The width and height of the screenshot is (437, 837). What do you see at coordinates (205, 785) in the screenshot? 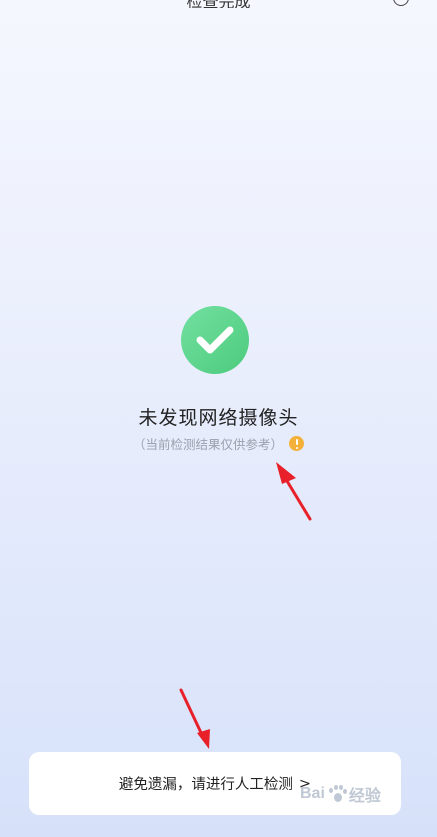
I see `manual-check-label: 避免遗漏，请进行人工检测` at bounding box center [205, 785].